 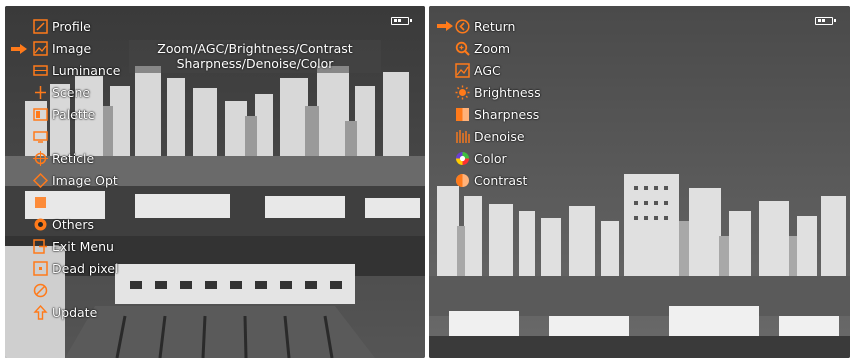 What do you see at coordinates (490, 158) in the screenshot?
I see `menu-label: Color` at bounding box center [490, 158].